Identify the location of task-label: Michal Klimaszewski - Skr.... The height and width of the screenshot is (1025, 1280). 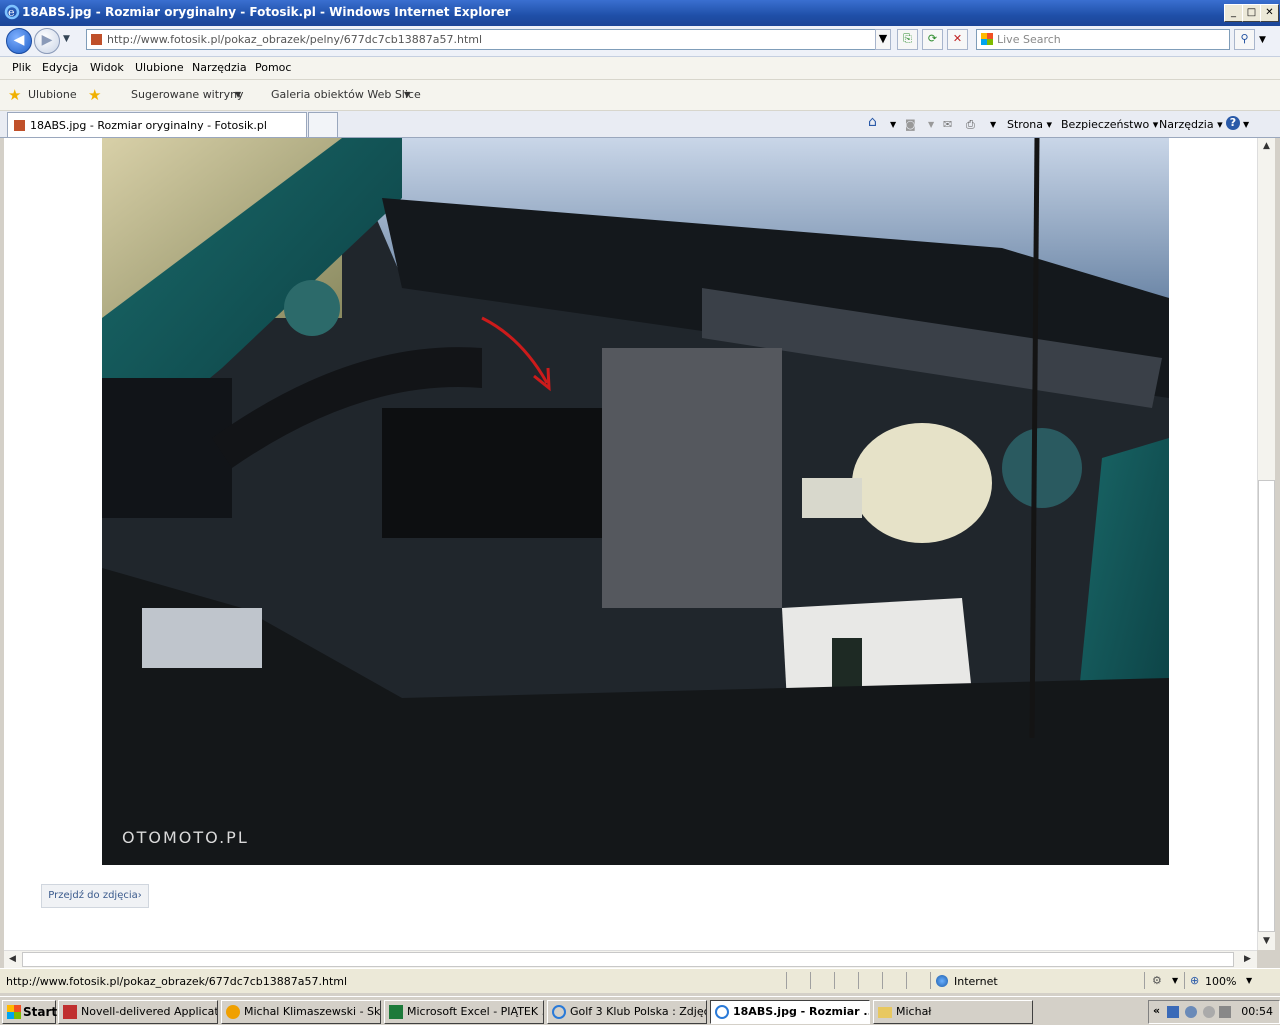
(312, 1011).